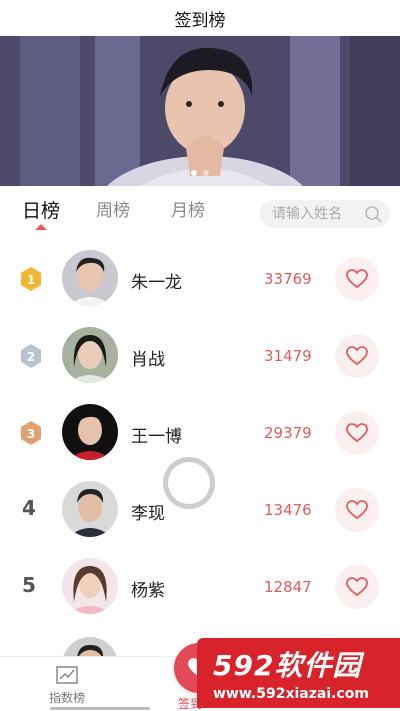 The image size is (400, 711). I want to click on rank-number: 2, so click(31, 357).